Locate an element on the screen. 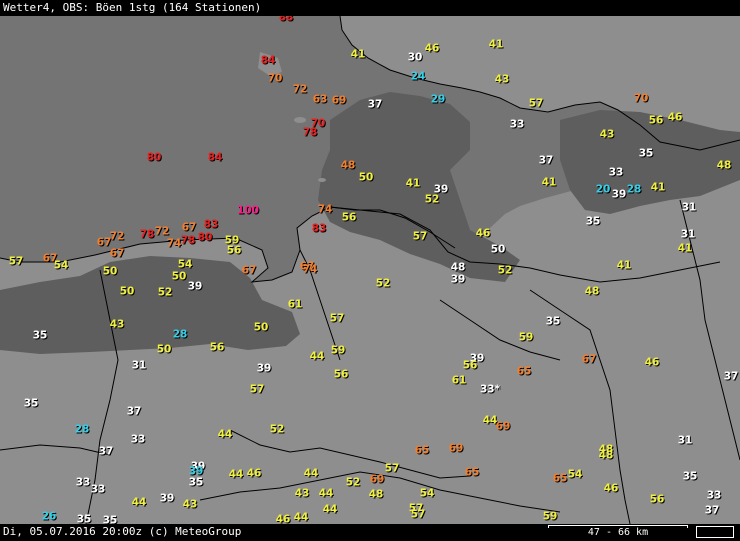 This screenshot has height=541, width=740. scale-label: 47 - 66 km is located at coordinates (618, 532).